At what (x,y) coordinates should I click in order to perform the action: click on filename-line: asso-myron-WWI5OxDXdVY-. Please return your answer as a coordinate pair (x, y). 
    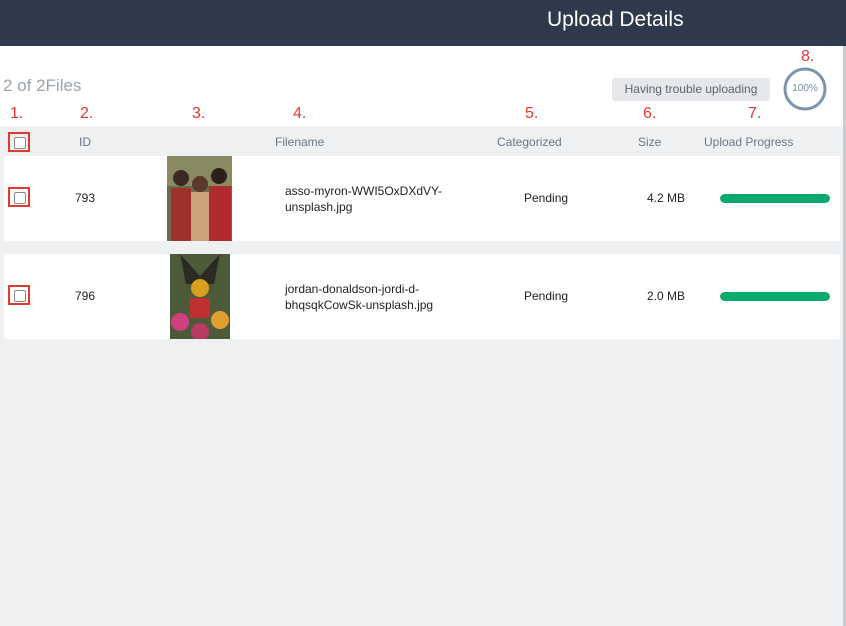
    Looking at the image, I should click on (363, 191).